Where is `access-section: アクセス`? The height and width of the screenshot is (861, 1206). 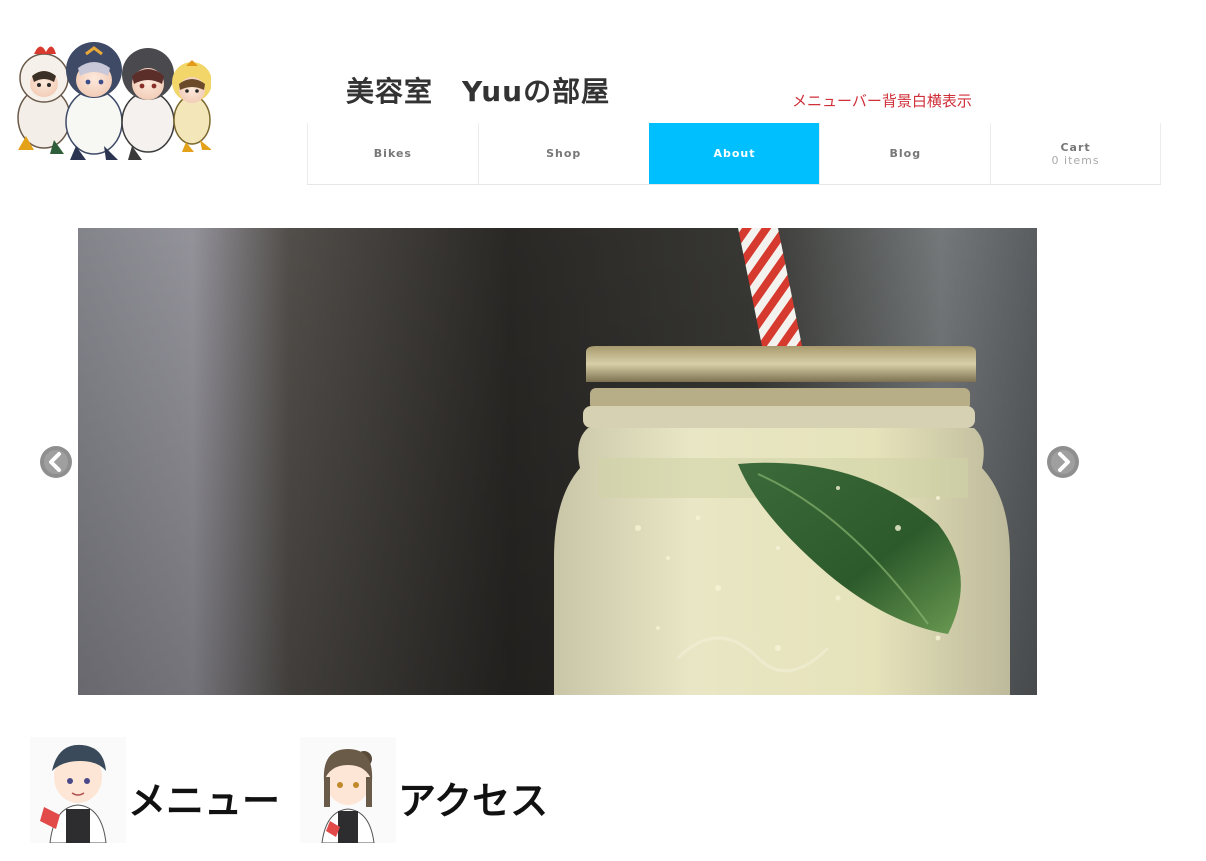 access-section: アクセス is located at coordinates (424, 790).